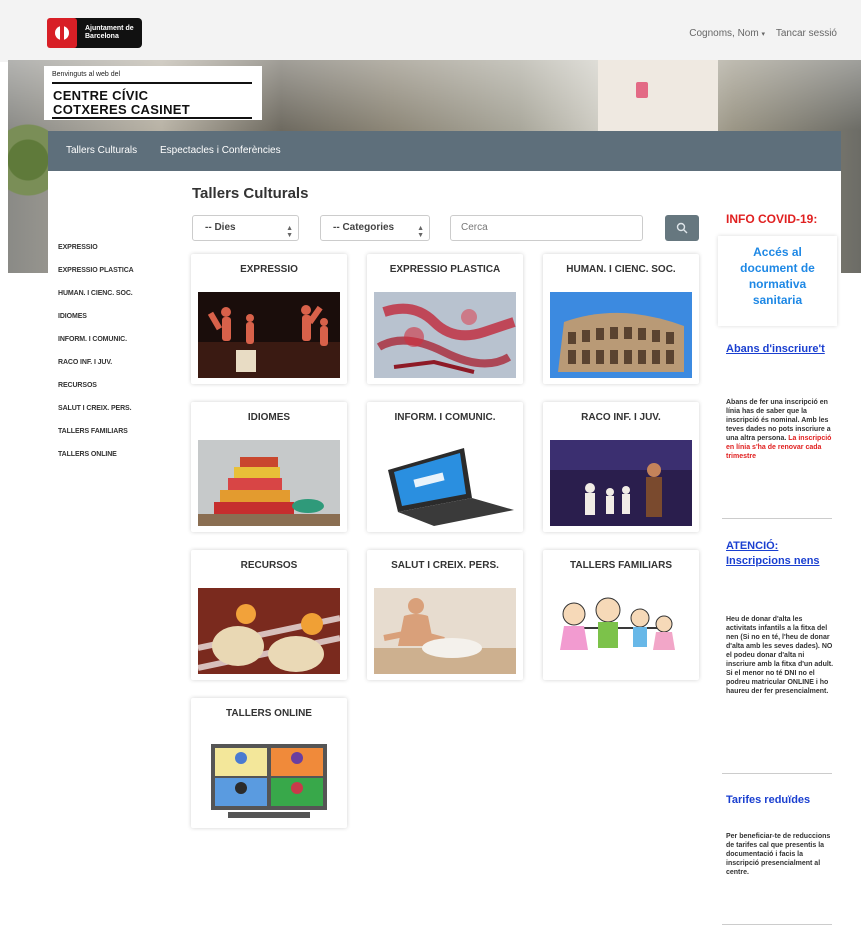  Describe the element at coordinates (269, 269) in the screenshot. I see `card-title: EXPRESSIO` at that location.